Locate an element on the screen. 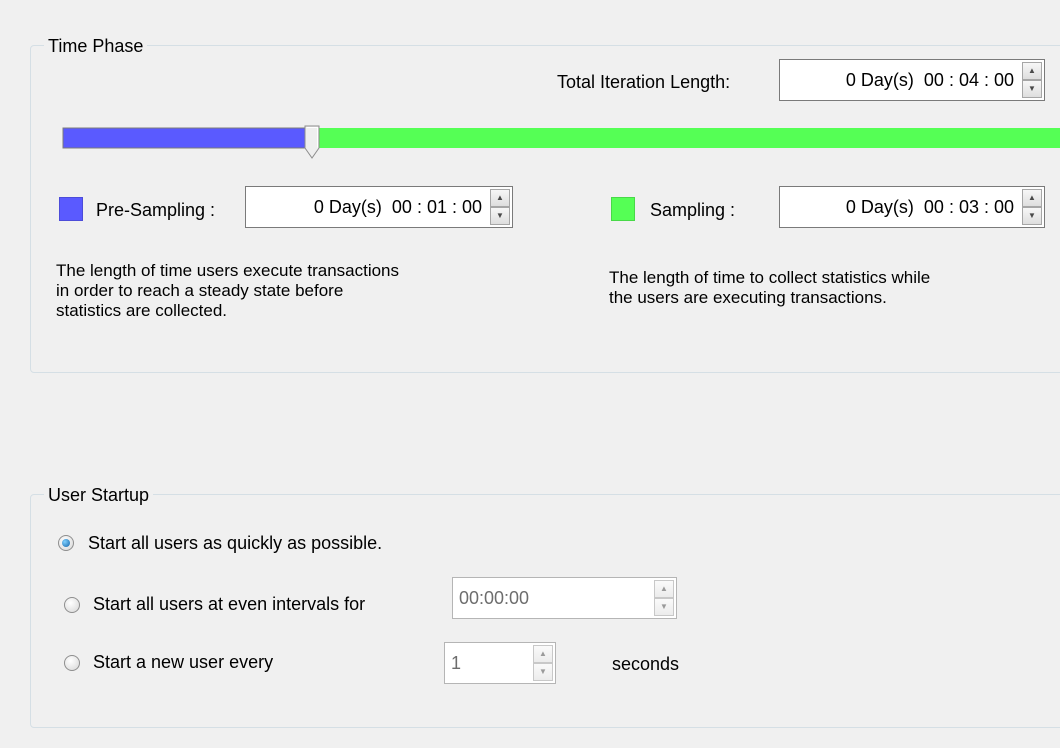 The image size is (1060, 748). seconds-label: seconds is located at coordinates (646, 664).